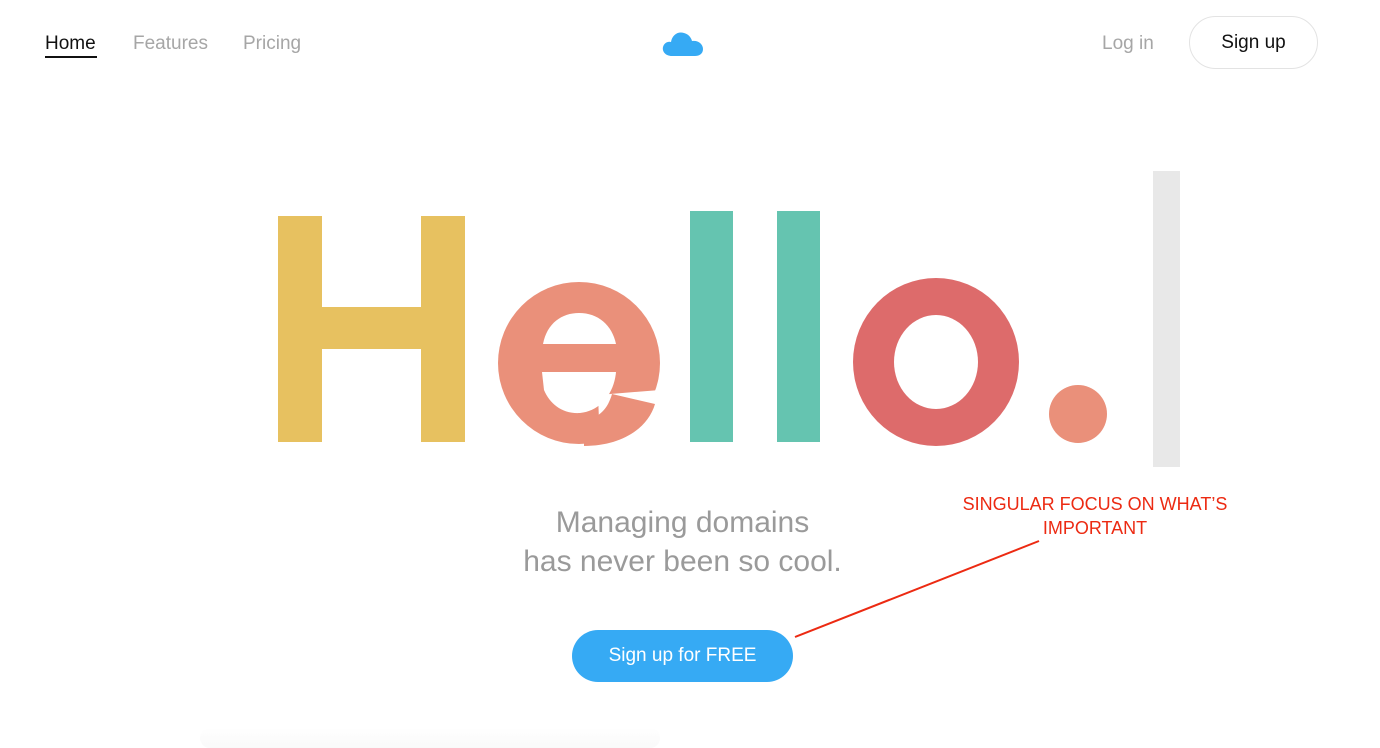 The image size is (1380, 748). Describe the element at coordinates (682, 522) in the screenshot. I see `tagline-line-1: Managing domains` at that location.